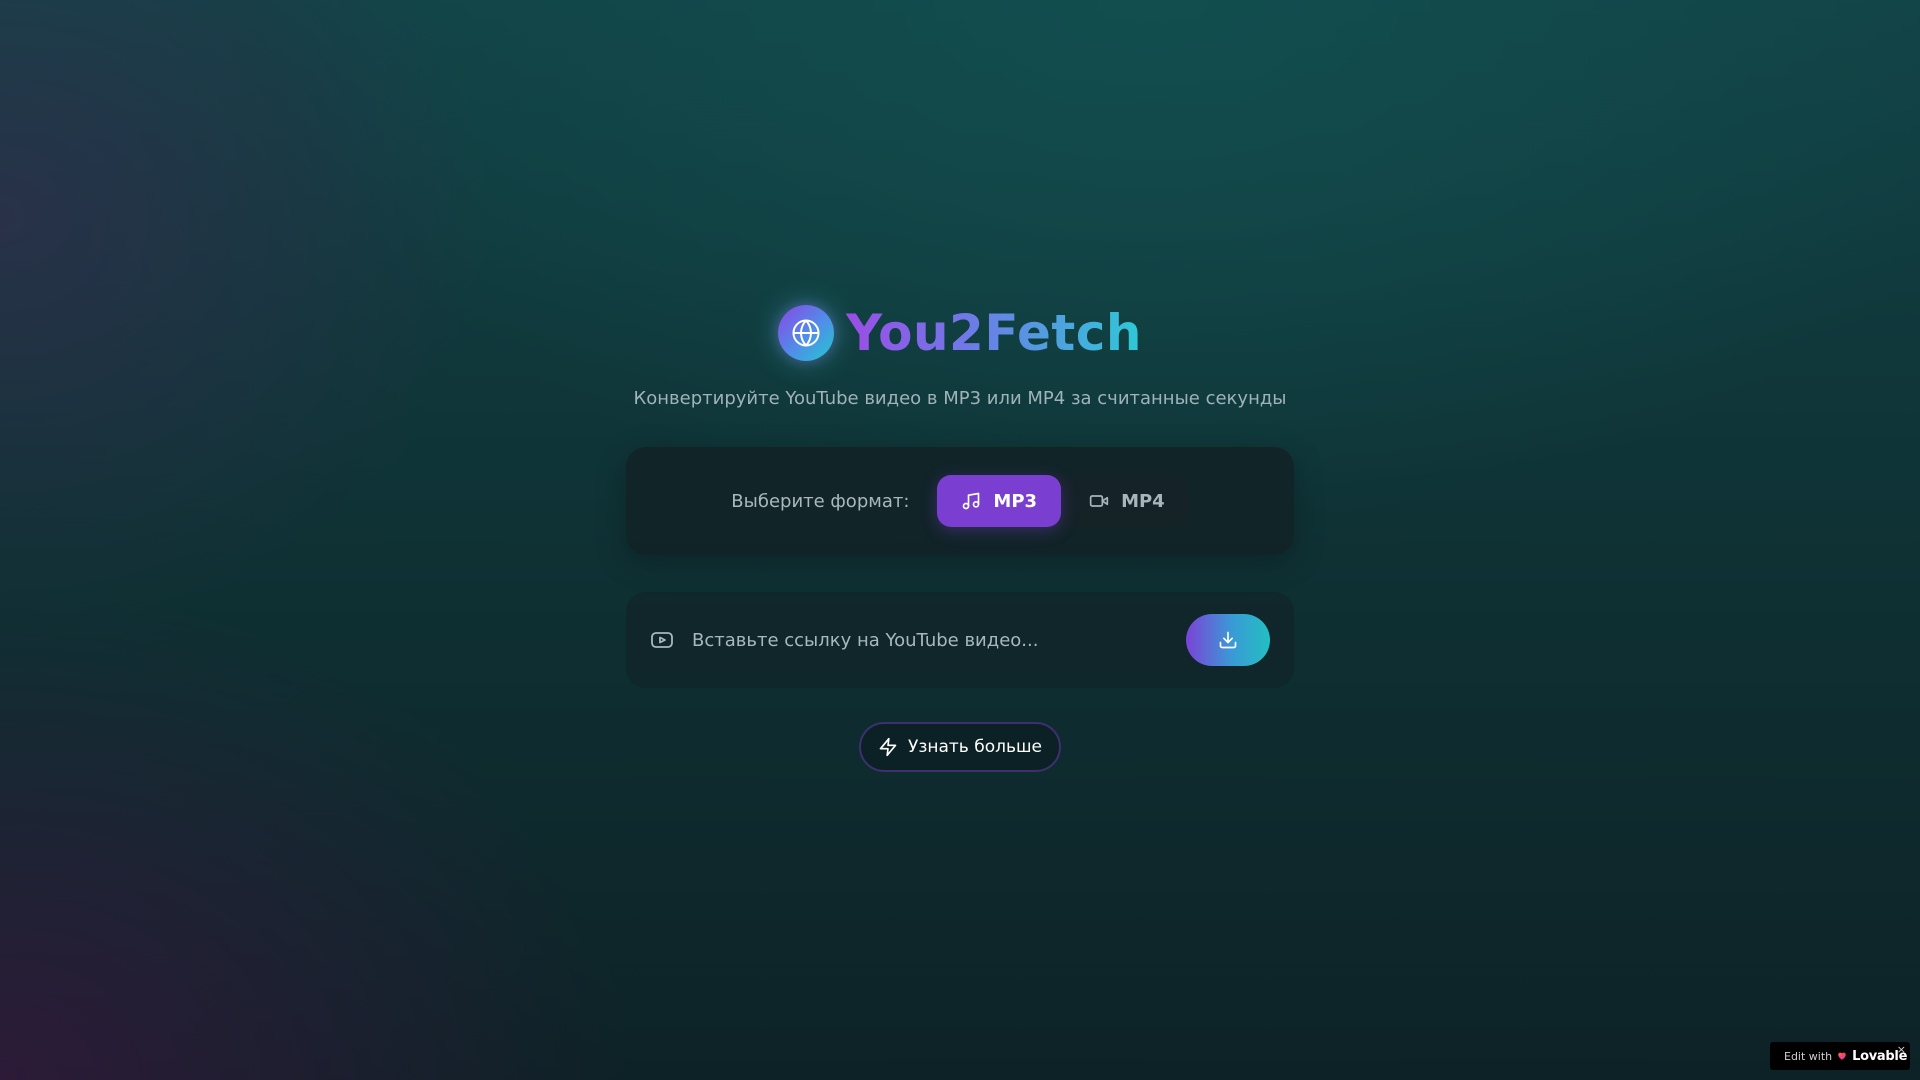 The height and width of the screenshot is (1080, 1920). What do you see at coordinates (888, 747) in the screenshot?
I see `lightning-icon` at bounding box center [888, 747].